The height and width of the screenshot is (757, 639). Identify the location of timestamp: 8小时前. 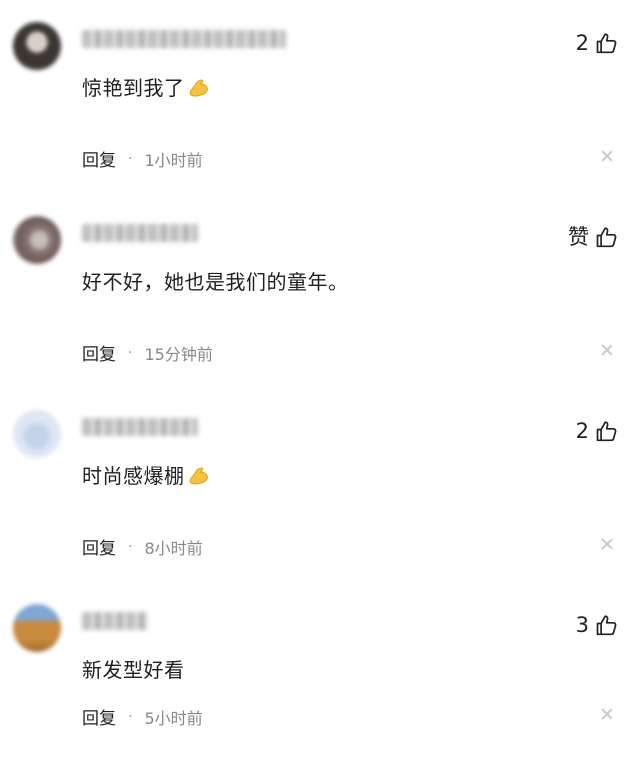
(173, 548).